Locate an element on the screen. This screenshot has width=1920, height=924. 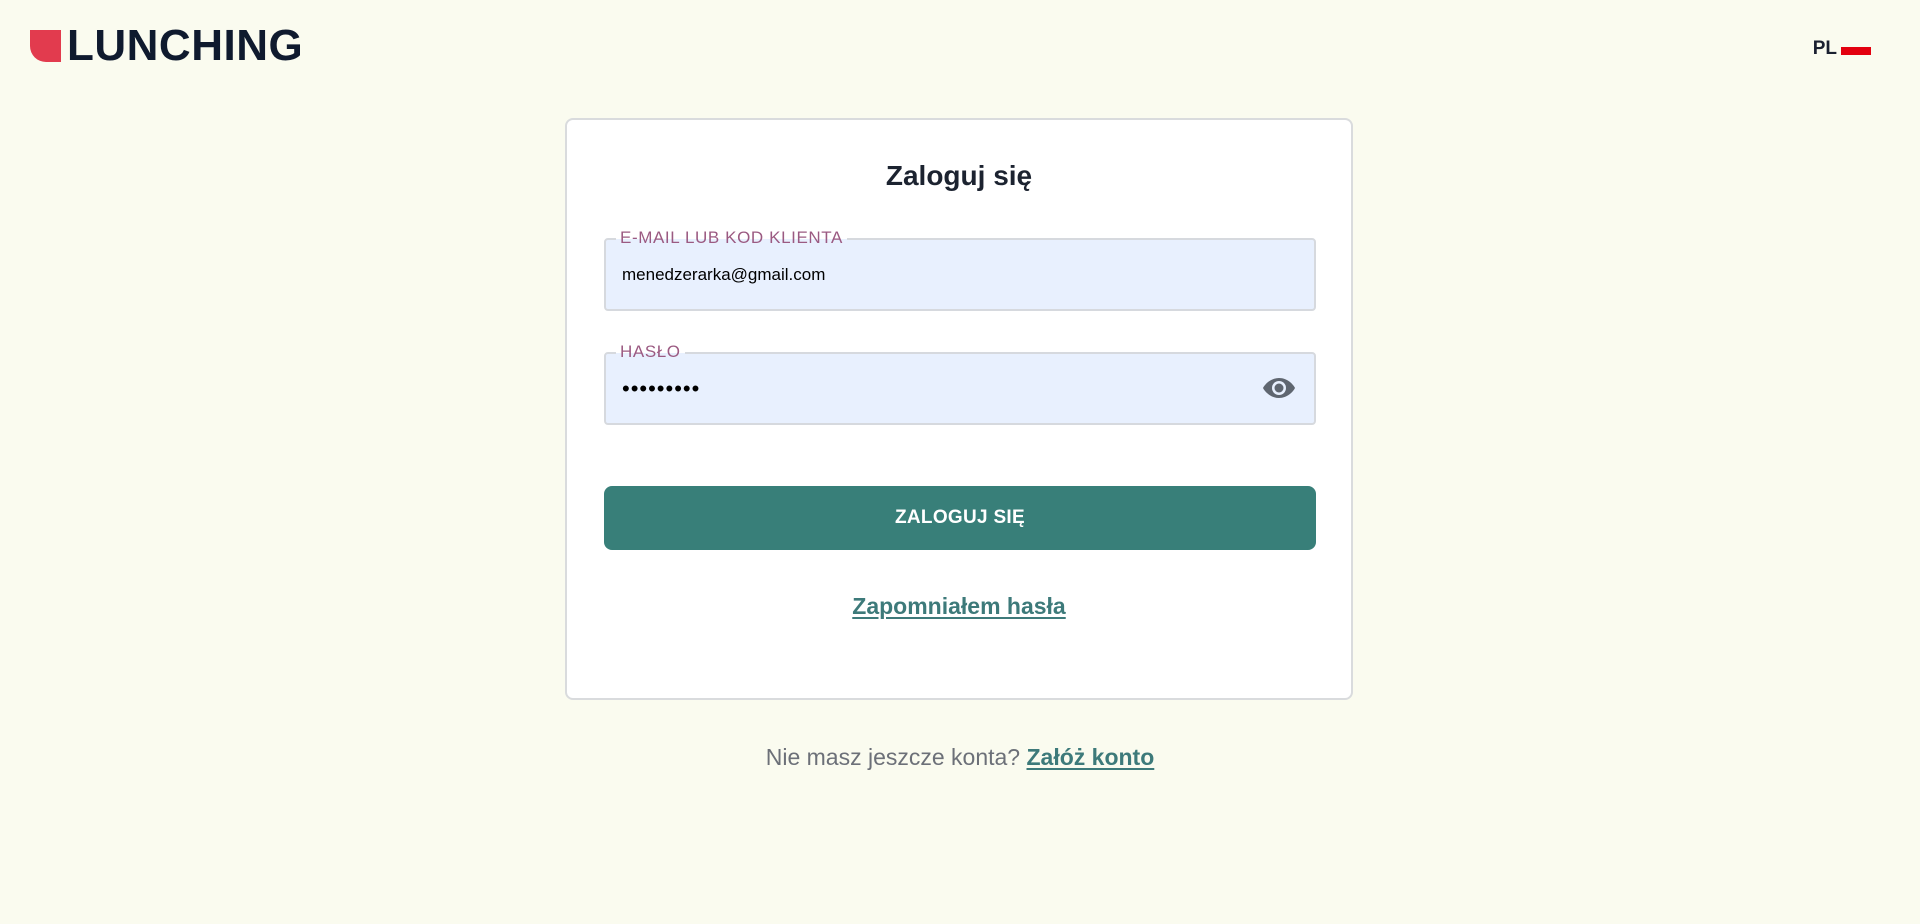
register-link: Załóż konto is located at coordinates (1091, 757).